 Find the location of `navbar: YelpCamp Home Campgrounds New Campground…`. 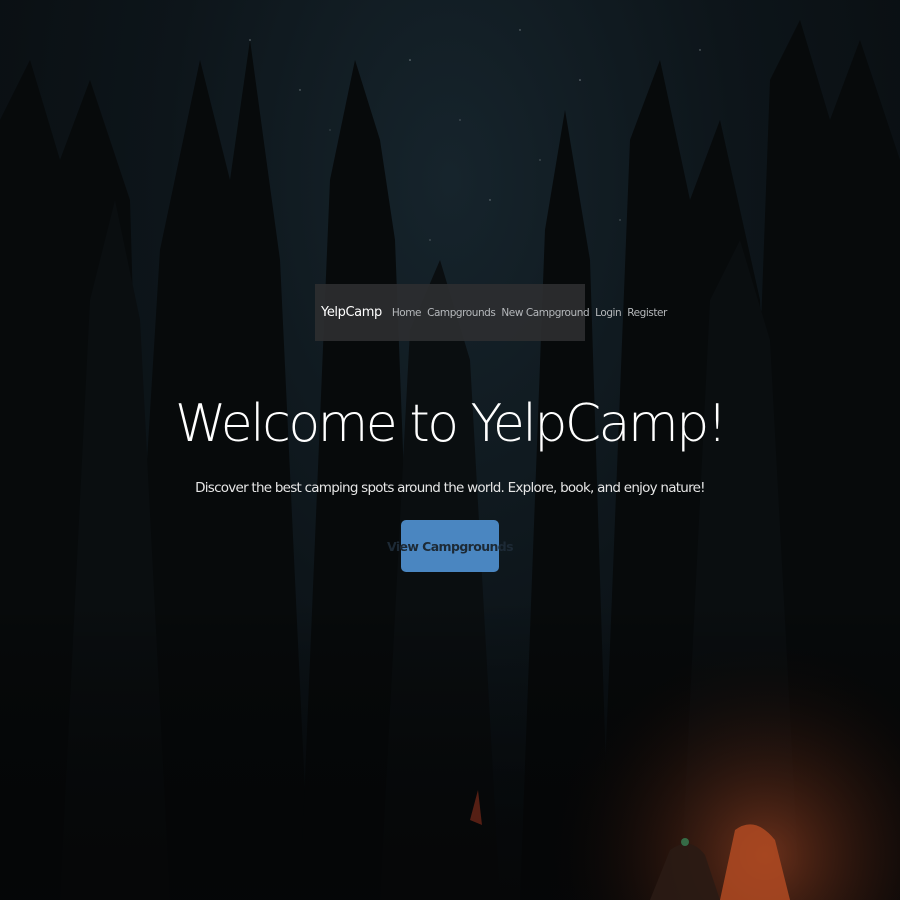

navbar: YelpCamp Home Campgrounds New Campground… is located at coordinates (491, 312).